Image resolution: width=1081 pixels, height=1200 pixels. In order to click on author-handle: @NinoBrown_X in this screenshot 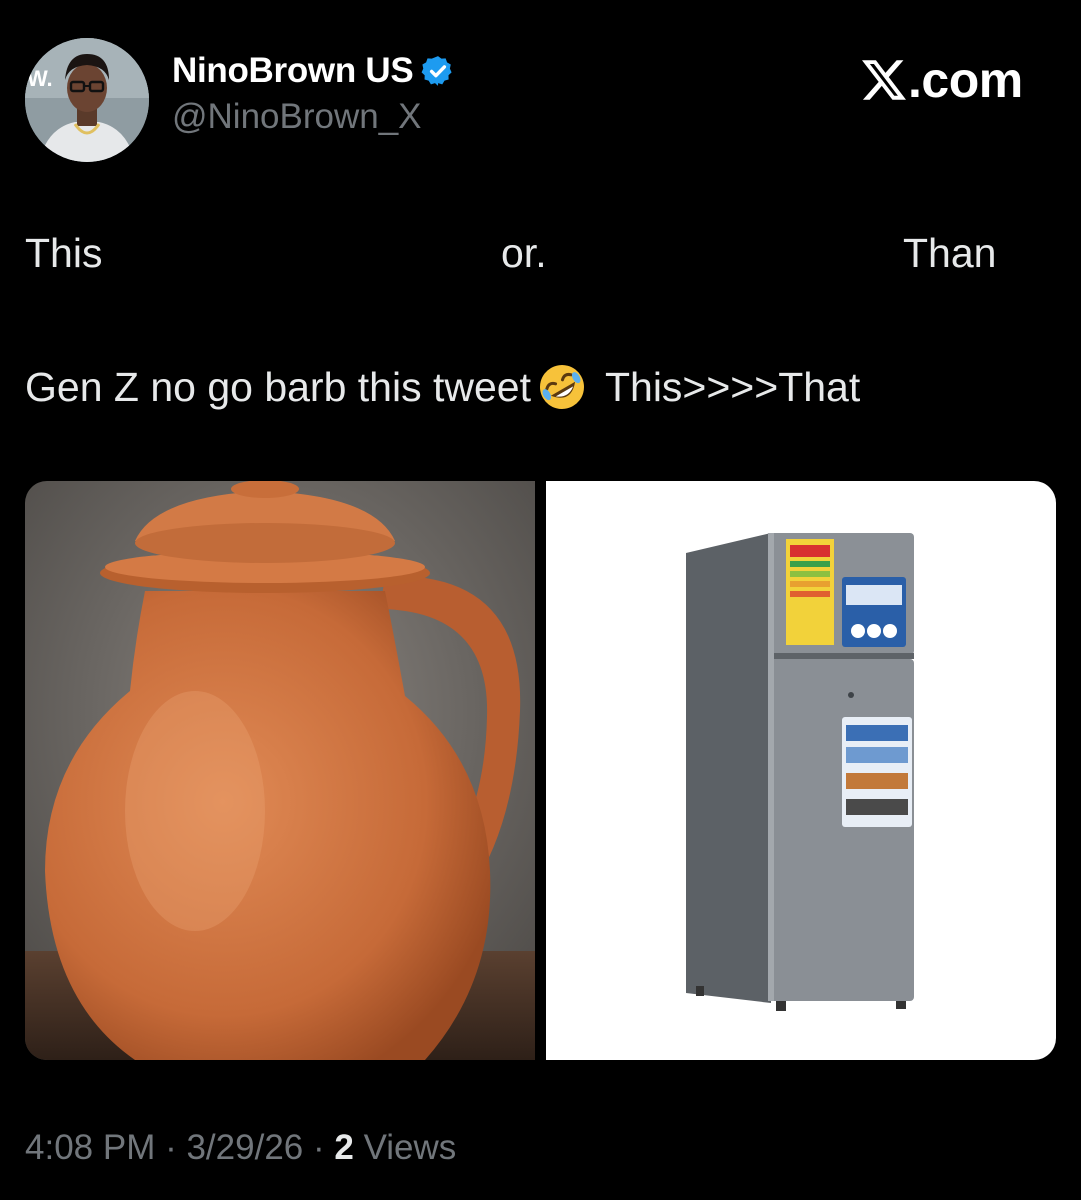, I will do `click(297, 117)`.